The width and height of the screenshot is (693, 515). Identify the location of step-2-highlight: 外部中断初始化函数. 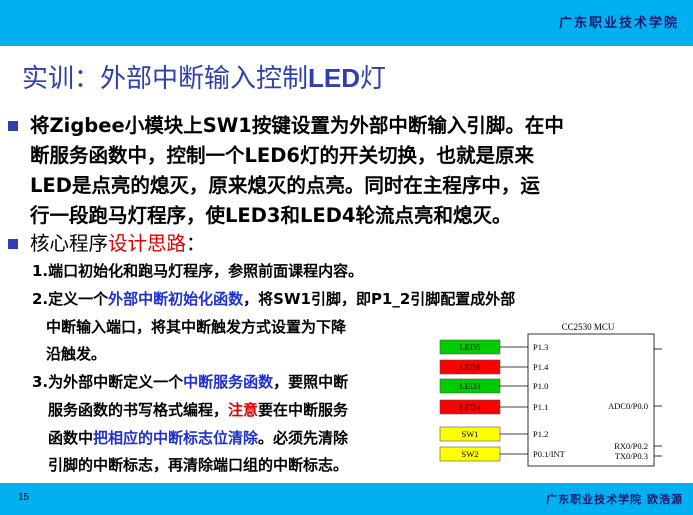
(176, 299).